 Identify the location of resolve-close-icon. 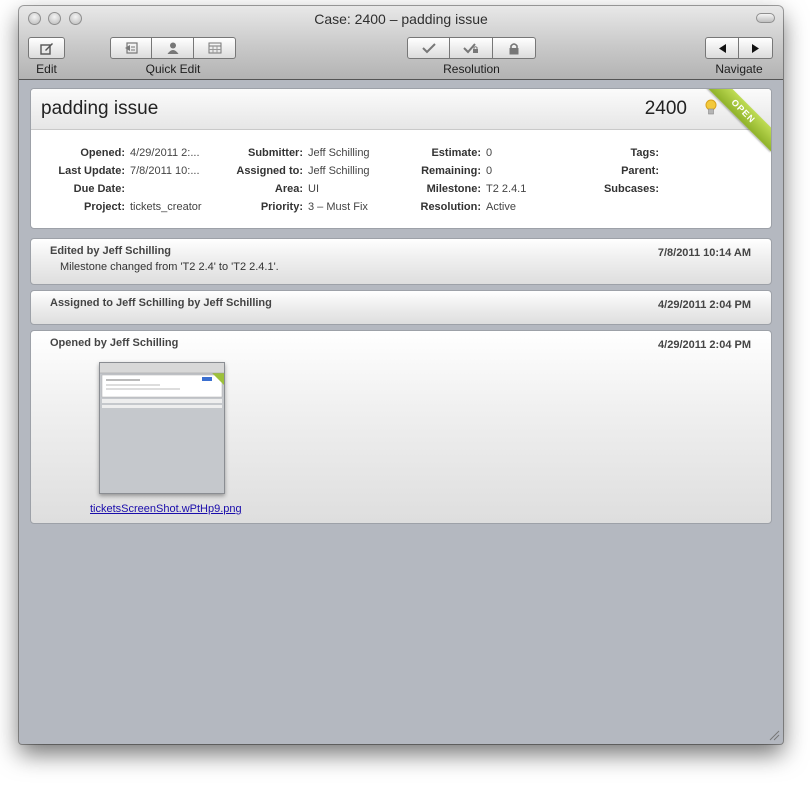
(470, 48).